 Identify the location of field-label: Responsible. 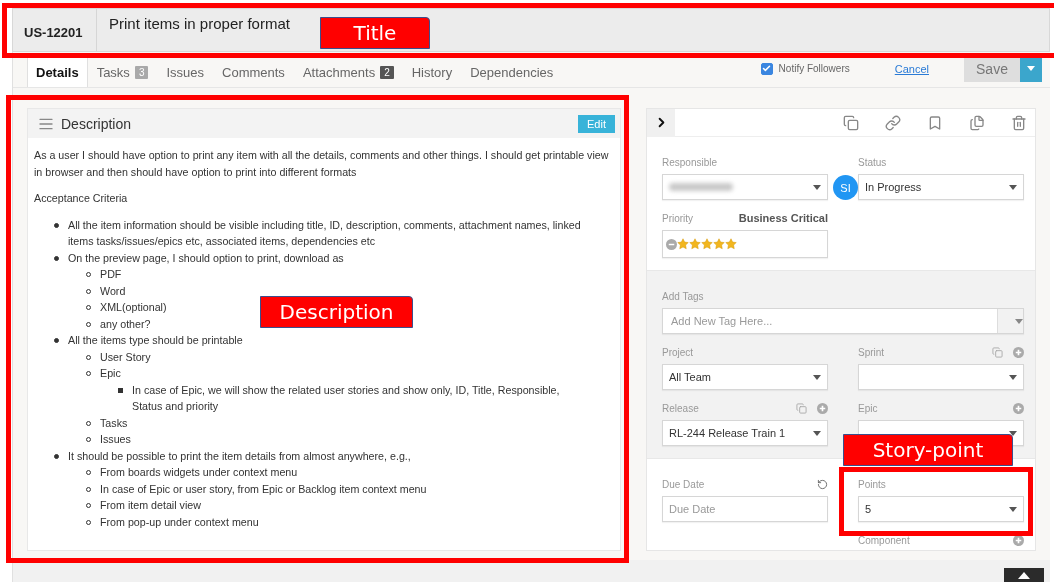
(690, 162).